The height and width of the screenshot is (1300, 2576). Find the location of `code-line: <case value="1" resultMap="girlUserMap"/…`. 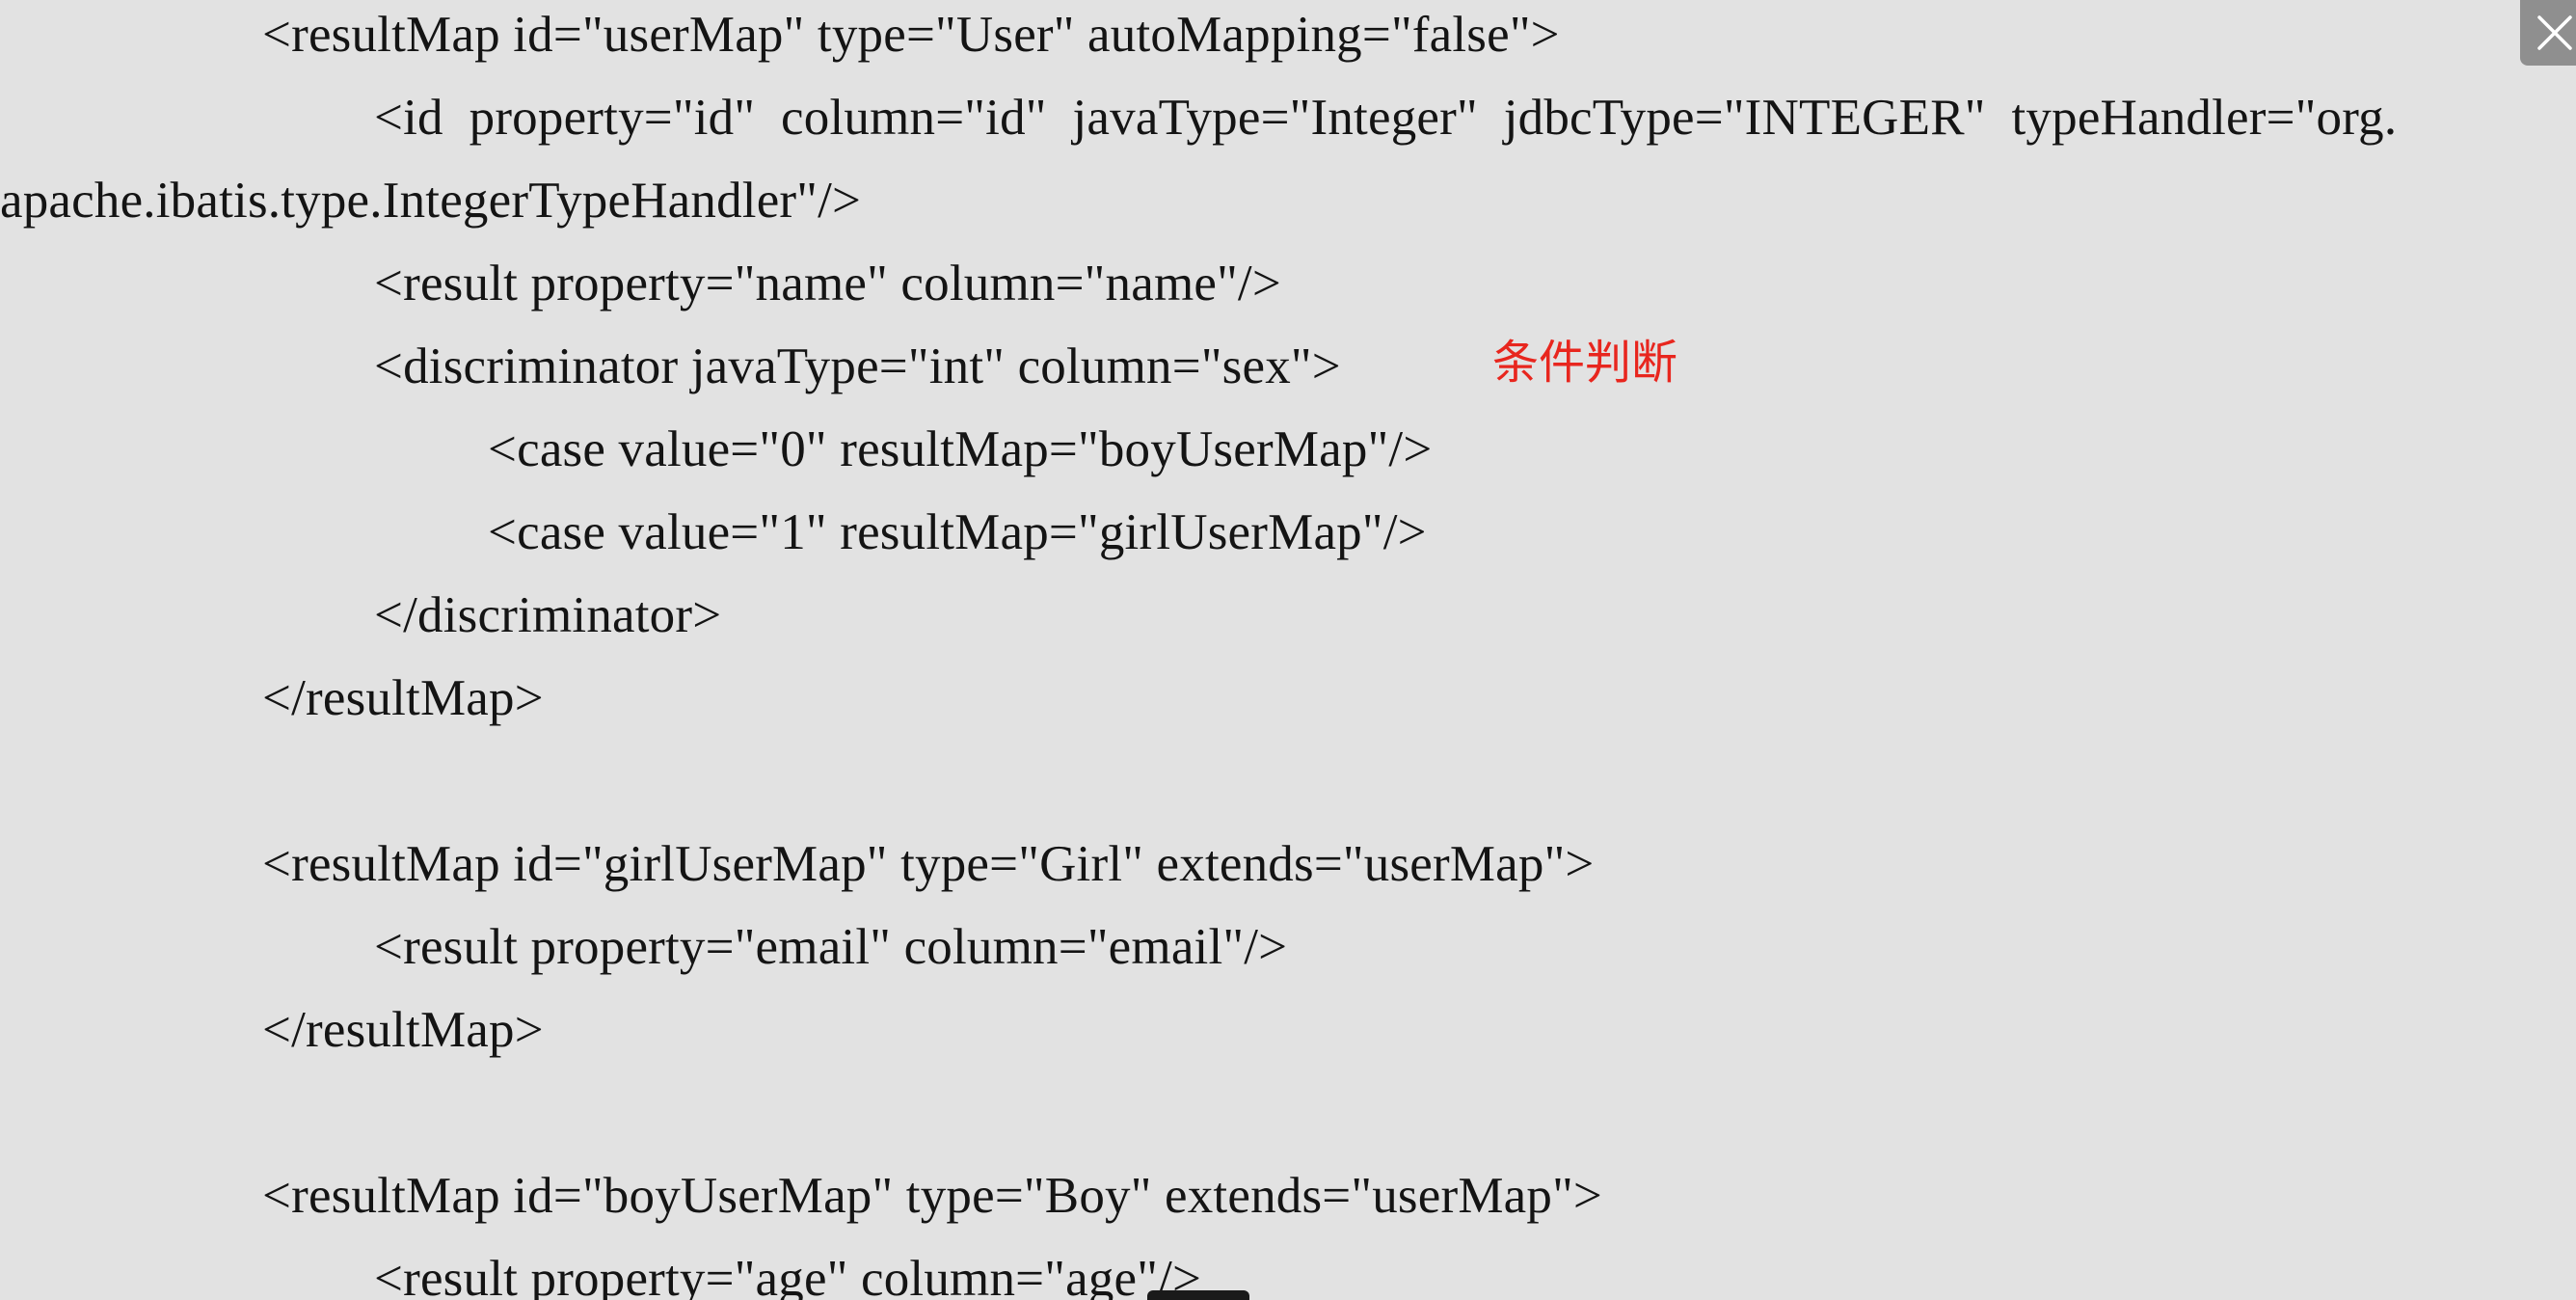

code-line: <case value="1" resultMap="girlUserMap"/… is located at coordinates (958, 532).